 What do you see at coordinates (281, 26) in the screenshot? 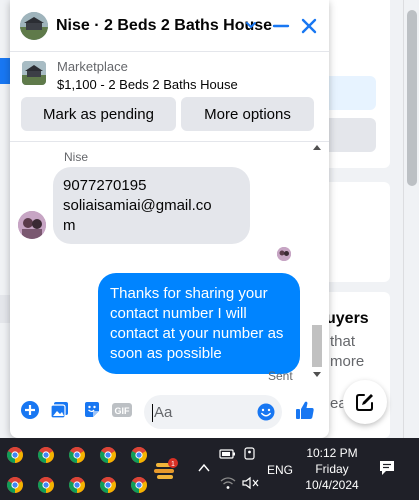
I see `minimize-icon` at bounding box center [281, 26].